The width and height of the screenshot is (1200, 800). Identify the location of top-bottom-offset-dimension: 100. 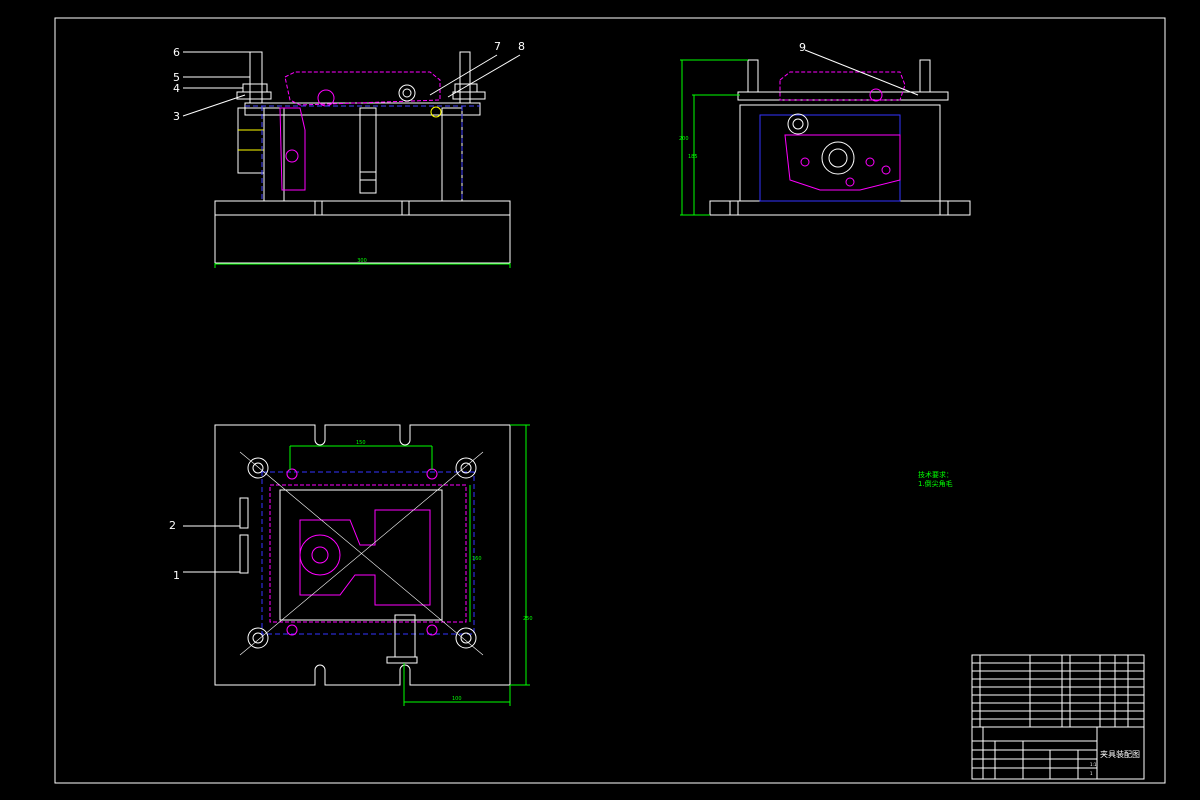
(457, 699).